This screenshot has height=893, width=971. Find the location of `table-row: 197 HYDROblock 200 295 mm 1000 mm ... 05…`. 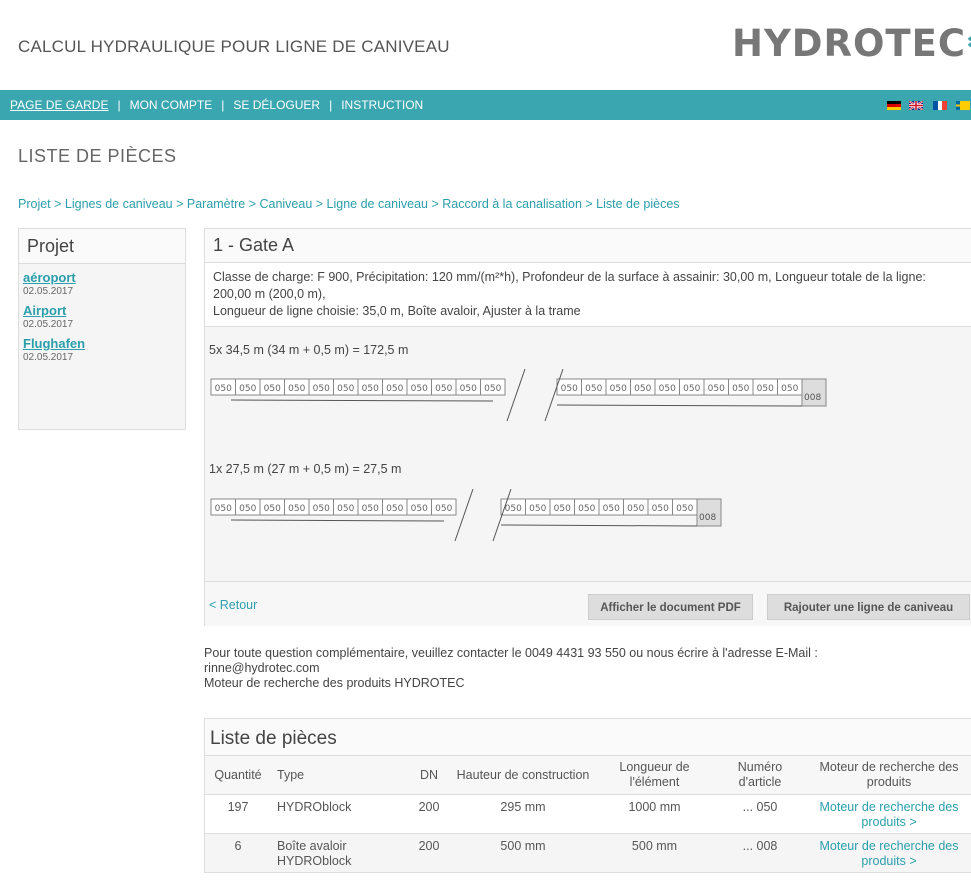

table-row: 197 HYDROblock 200 295 mm 1000 mm ... 05… is located at coordinates (588, 814).